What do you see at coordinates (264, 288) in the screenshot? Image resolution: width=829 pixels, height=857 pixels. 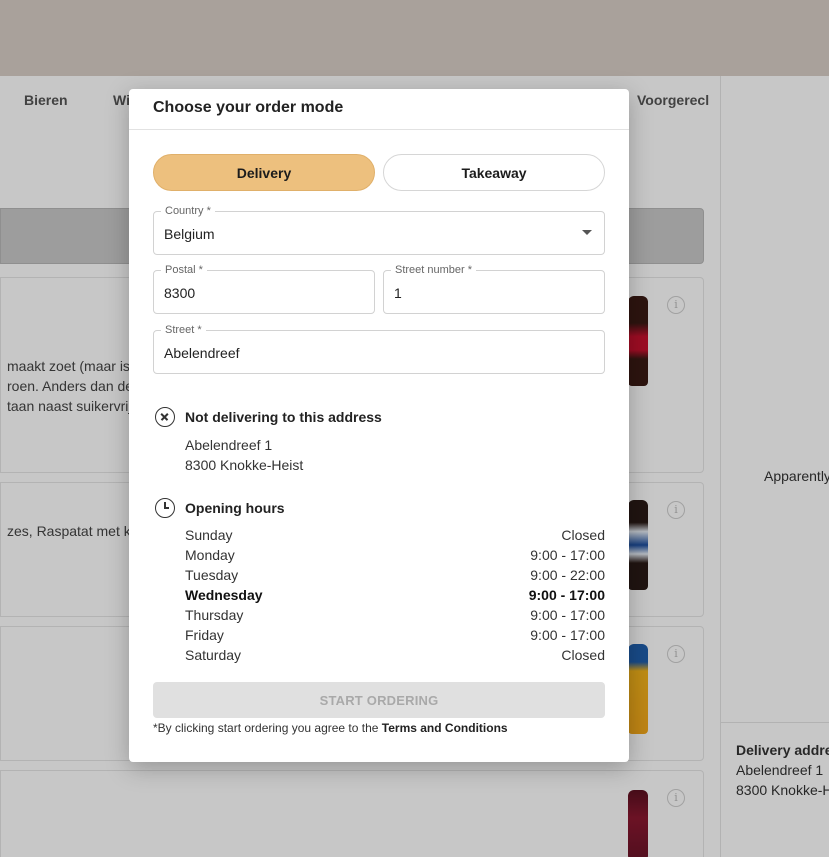 I see `postal-field: Postal * 8300` at bounding box center [264, 288].